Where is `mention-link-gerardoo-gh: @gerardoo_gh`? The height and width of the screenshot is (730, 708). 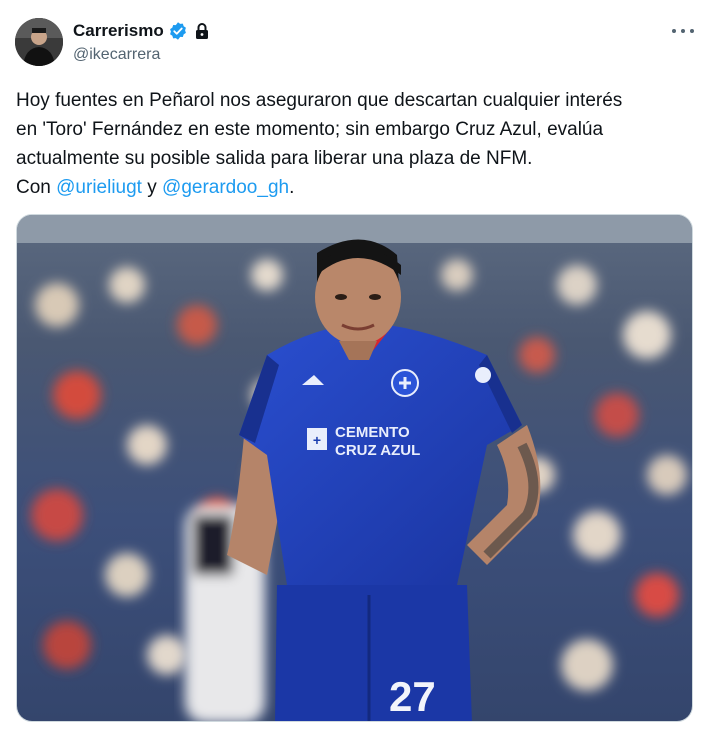 mention-link-gerardoo-gh: @gerardoo_gh is located at coordinates (225, 187).